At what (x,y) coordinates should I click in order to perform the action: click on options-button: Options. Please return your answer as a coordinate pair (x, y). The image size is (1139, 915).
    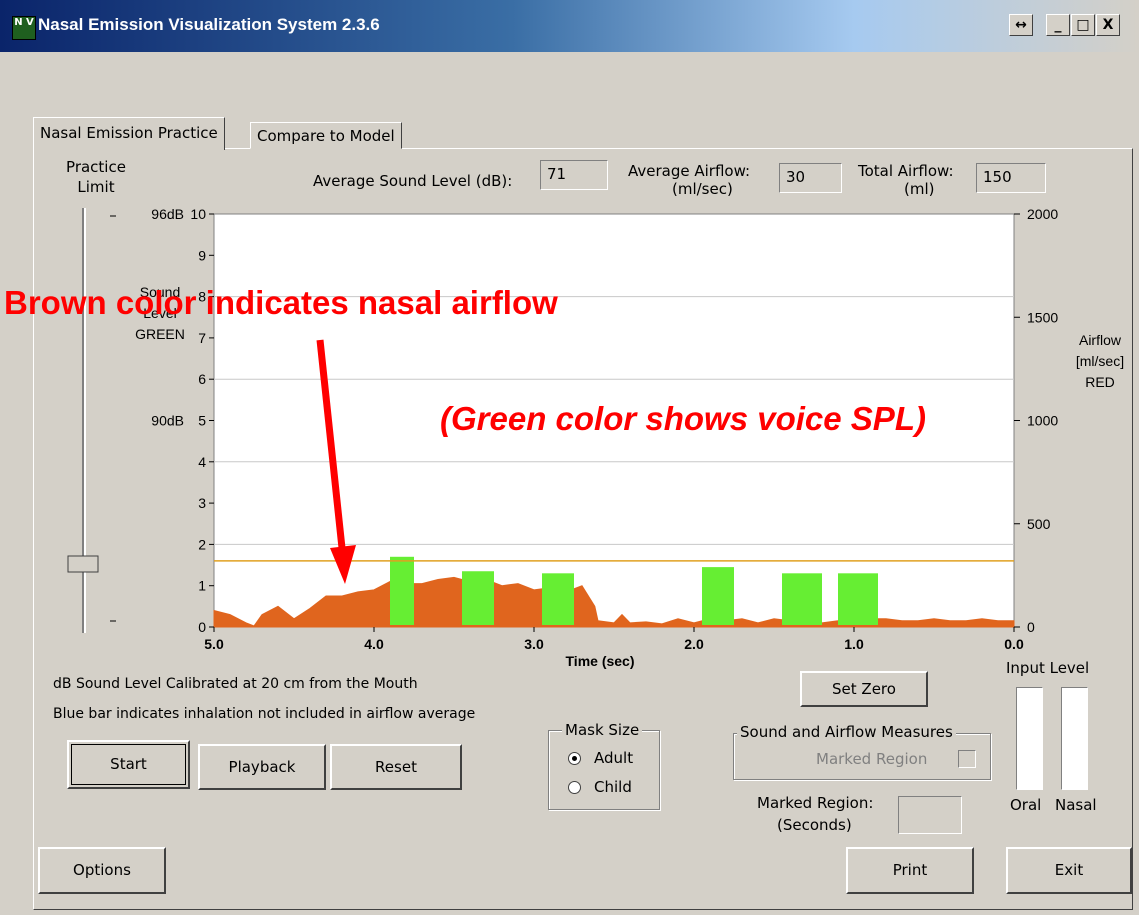
    Looking at the image, I should click on (102, 870).